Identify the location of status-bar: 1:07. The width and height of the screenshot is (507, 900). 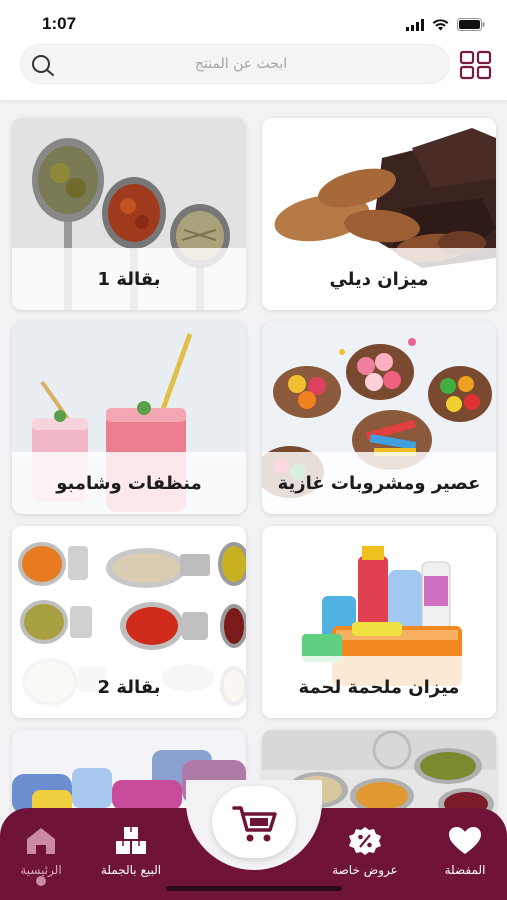
(253, 22).